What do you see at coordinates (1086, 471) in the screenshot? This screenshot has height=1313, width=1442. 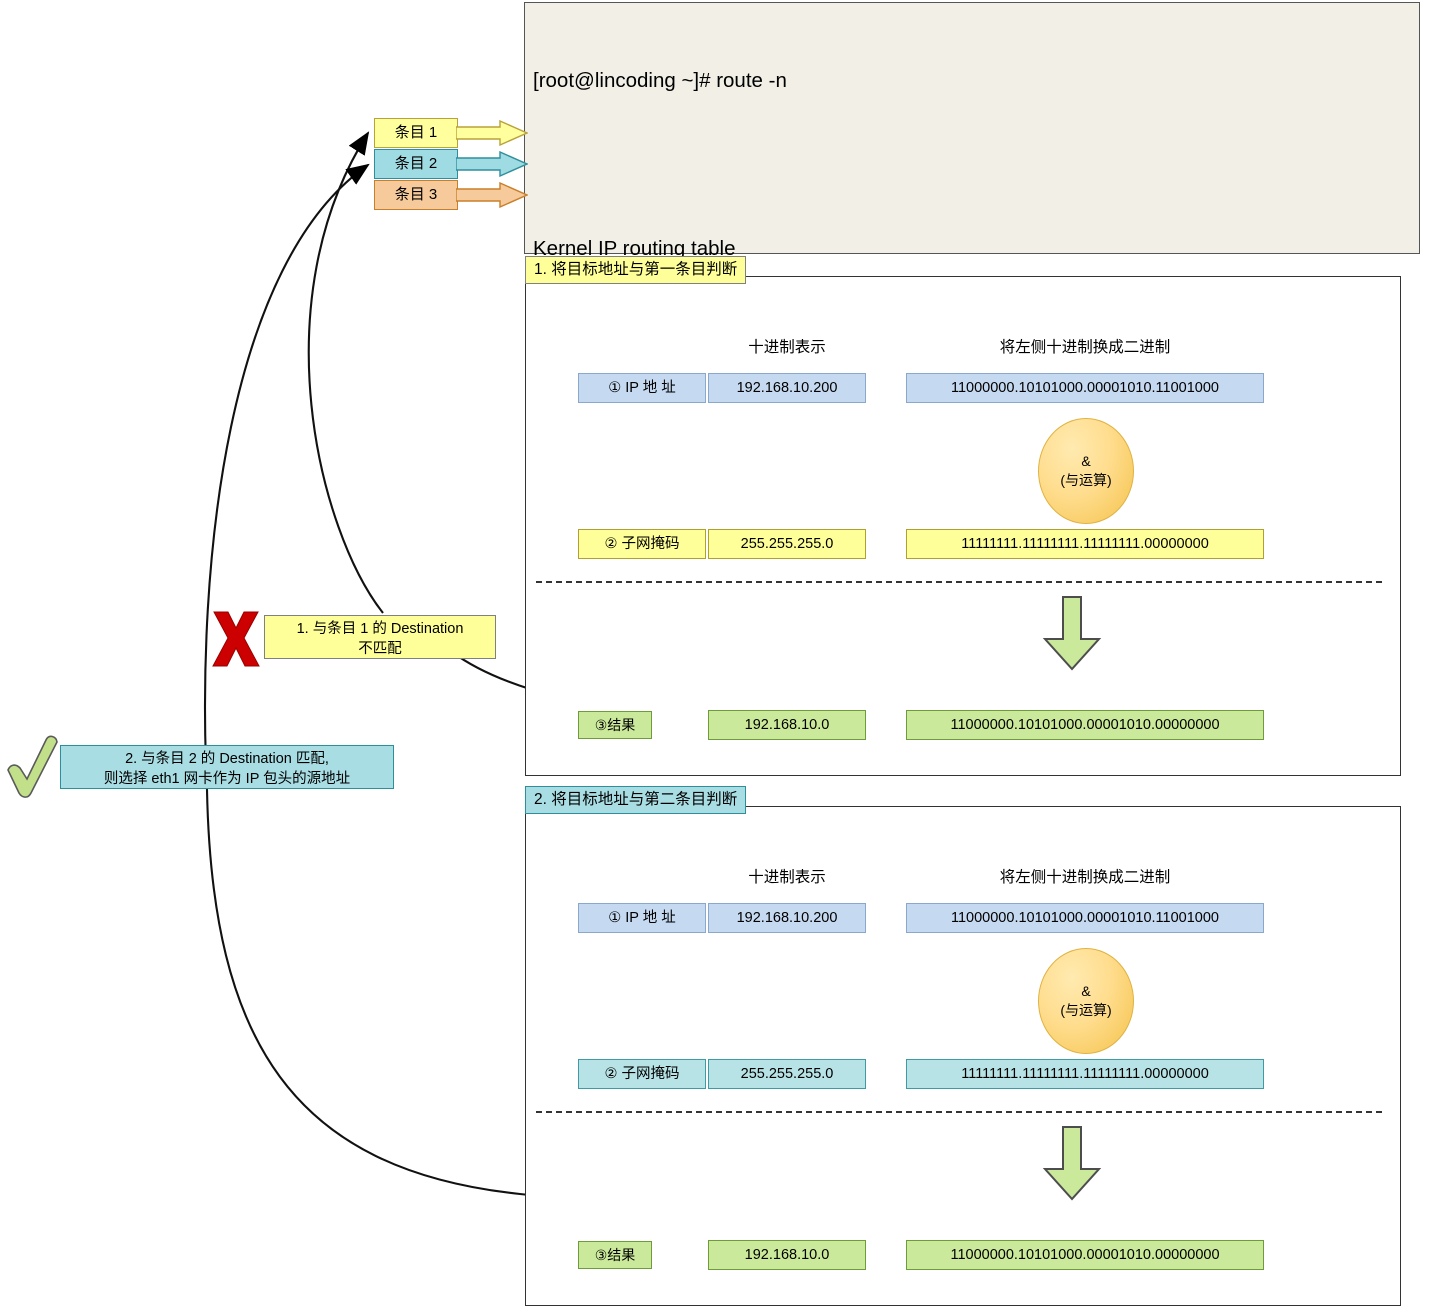 I see `panel-1-and-operator: & (与运算)` at bounding box center [1086, 471].